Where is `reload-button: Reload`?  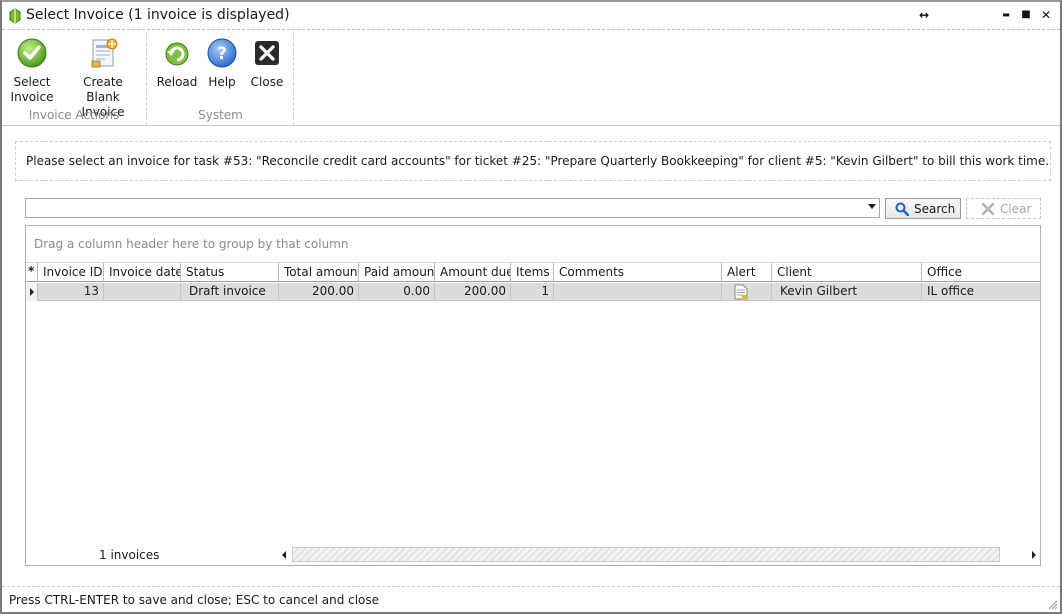
reload-button: Reload is located at coordinates (177, 63).